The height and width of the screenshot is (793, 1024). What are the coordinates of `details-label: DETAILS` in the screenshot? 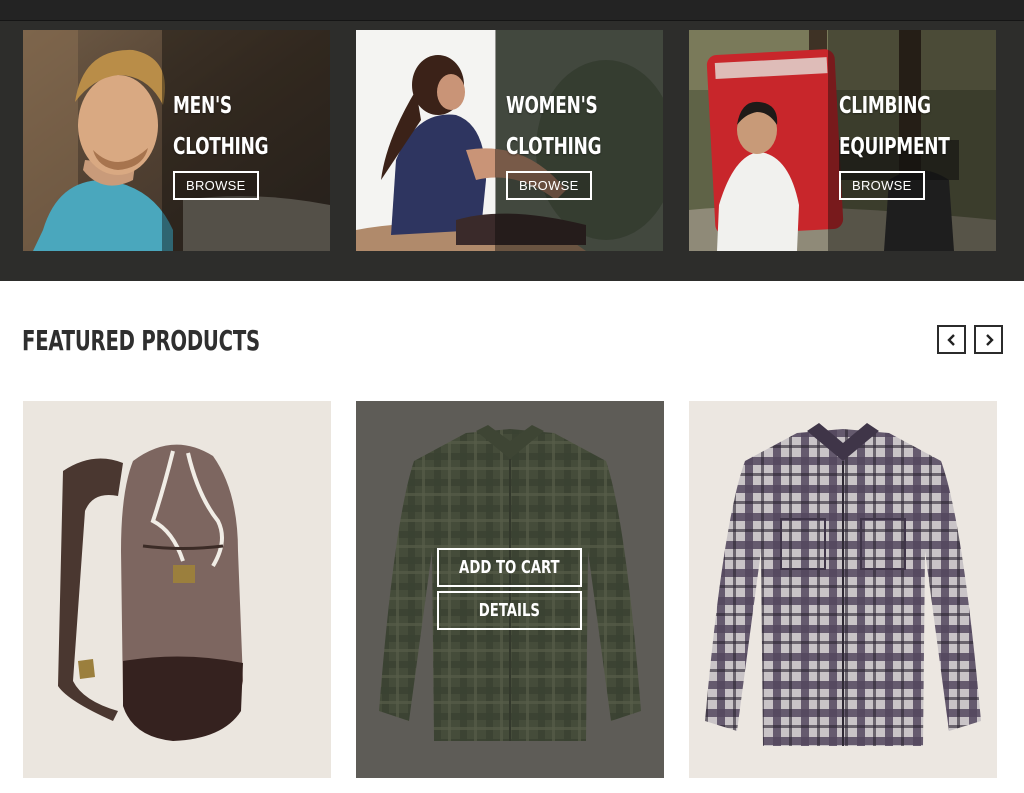 It's located at (509, 610).